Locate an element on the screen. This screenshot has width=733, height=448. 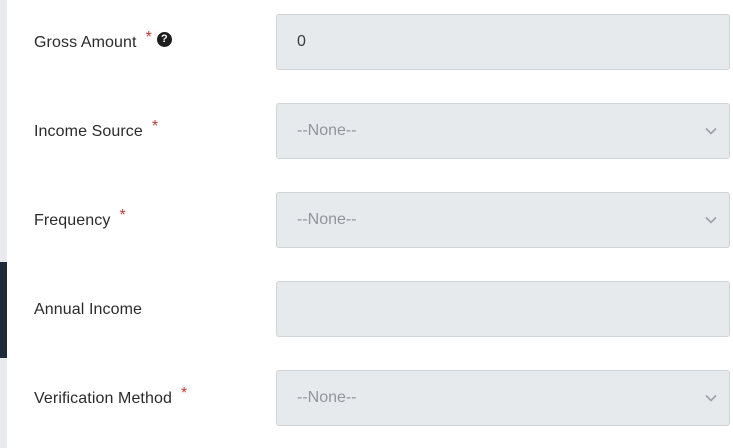
frequency-row: Frequency * --None-- is located at coordinates (366, 221).